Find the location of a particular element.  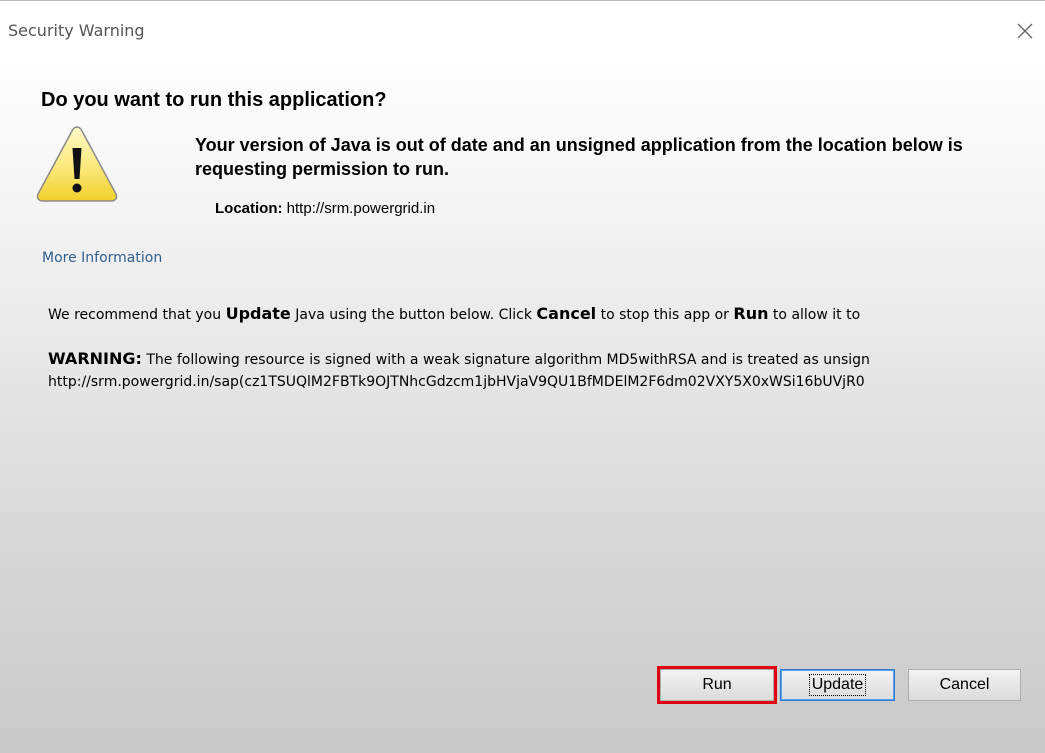

recommendation-run-word: Run is located at coordinates (751, 313).